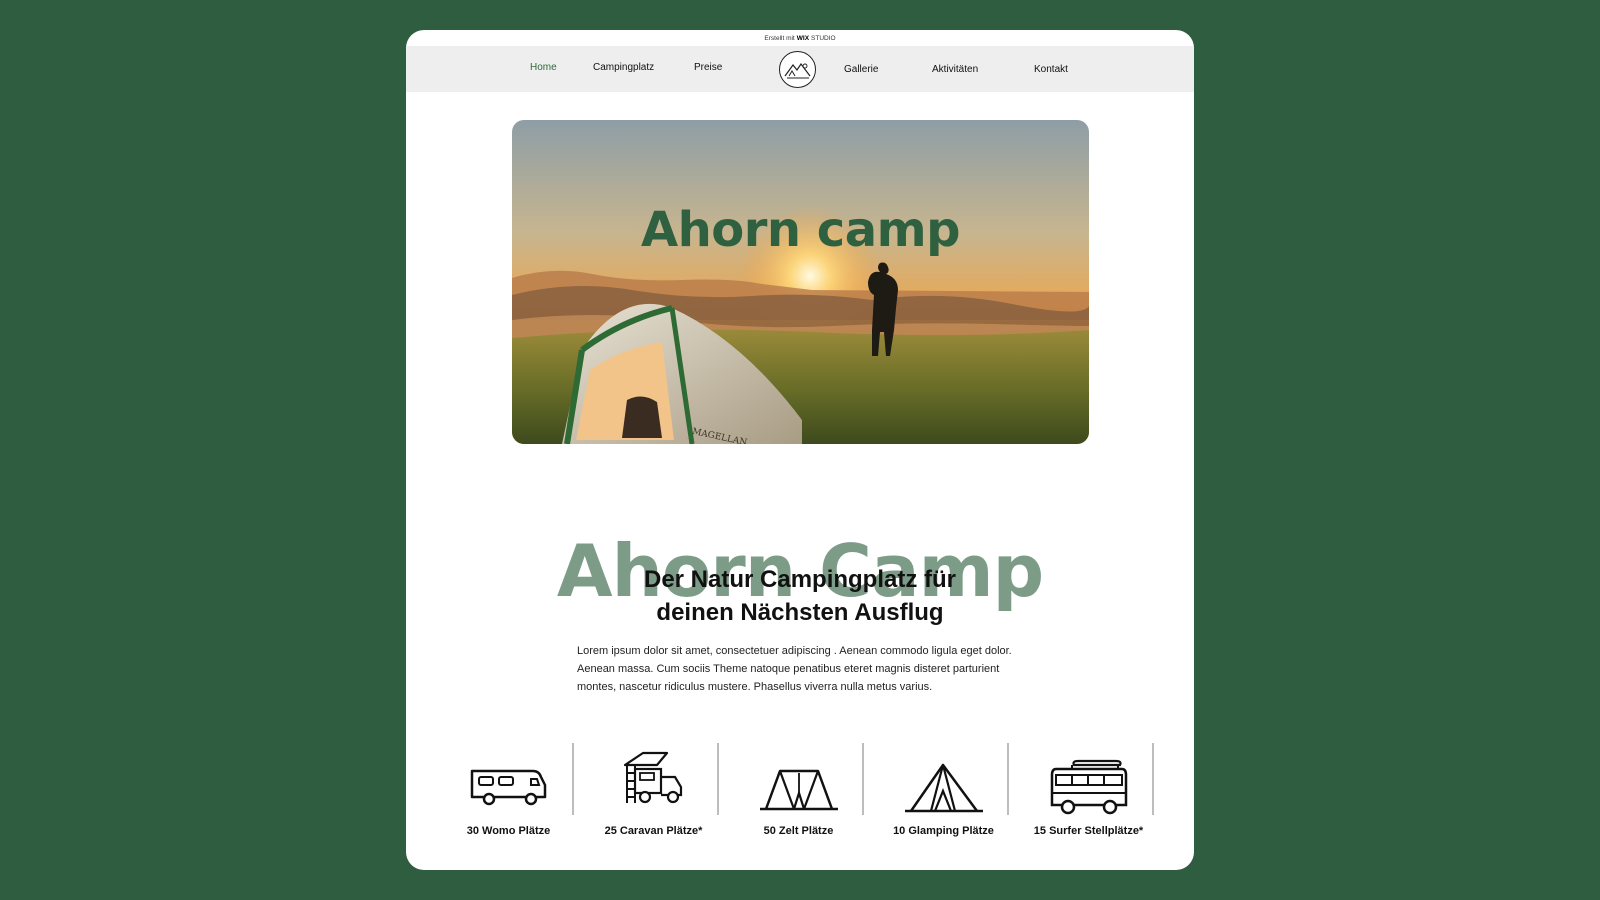 Image resolution: width=1600 pixels, height=900 pixels. Describe the element at coordinates (943, 788) in the screenshot. I see `glamping-tent-icon` at that location.